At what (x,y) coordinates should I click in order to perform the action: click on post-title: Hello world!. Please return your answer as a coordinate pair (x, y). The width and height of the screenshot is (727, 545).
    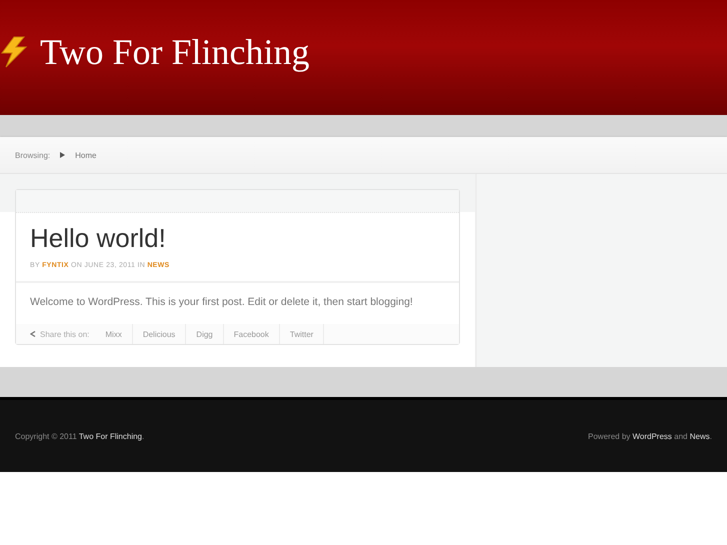
    Looking at the image, I should click on (98, 238).